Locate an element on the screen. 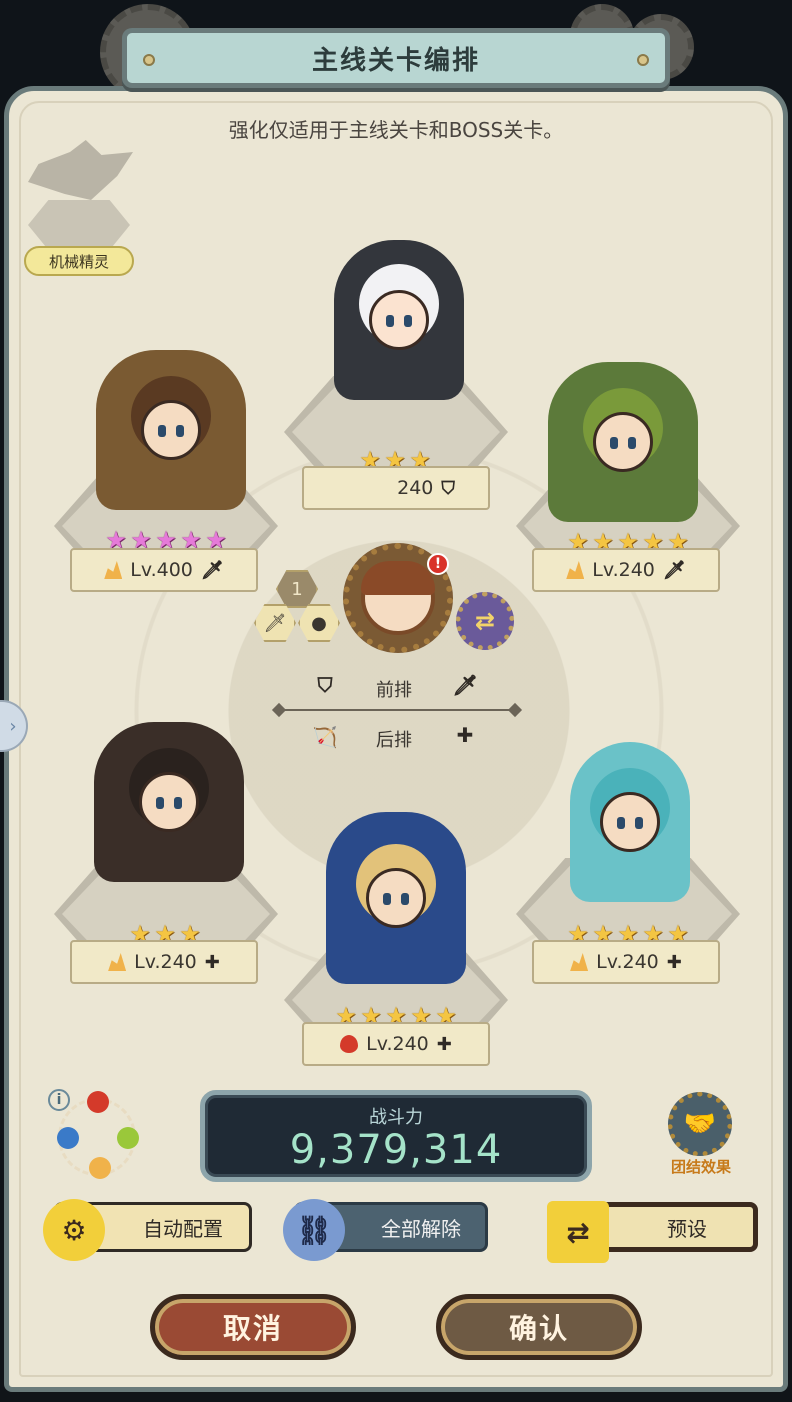  swap-icon: ⇄ is located at coordinates (485, 621).